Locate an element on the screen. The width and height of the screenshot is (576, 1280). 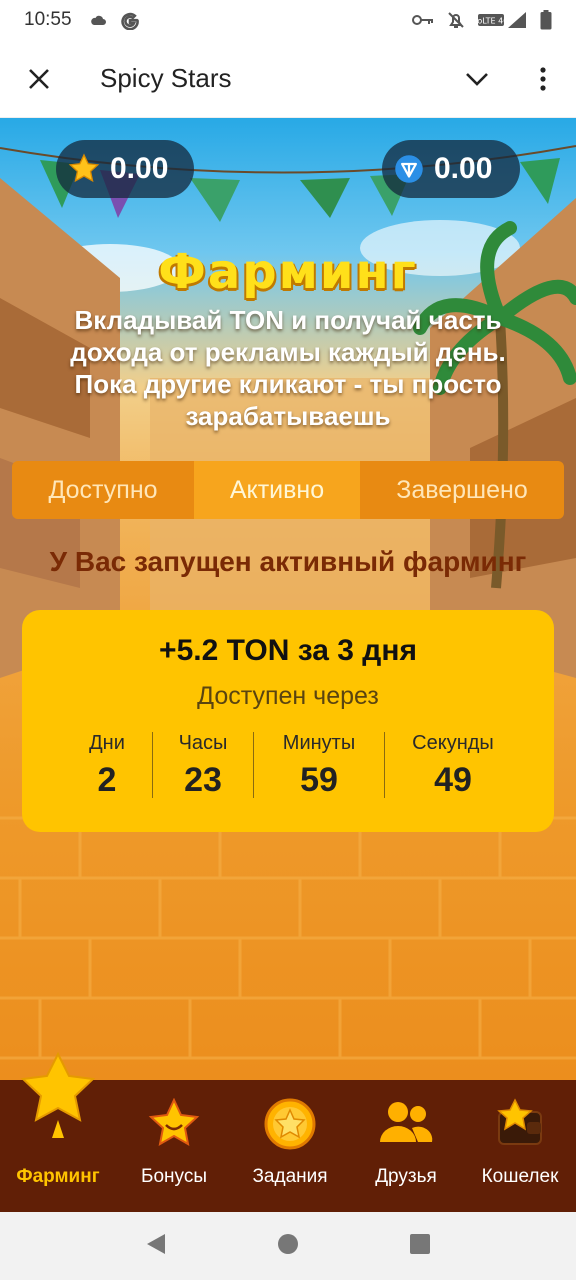
star-coin-icon is located at coordinates (290, 1124).